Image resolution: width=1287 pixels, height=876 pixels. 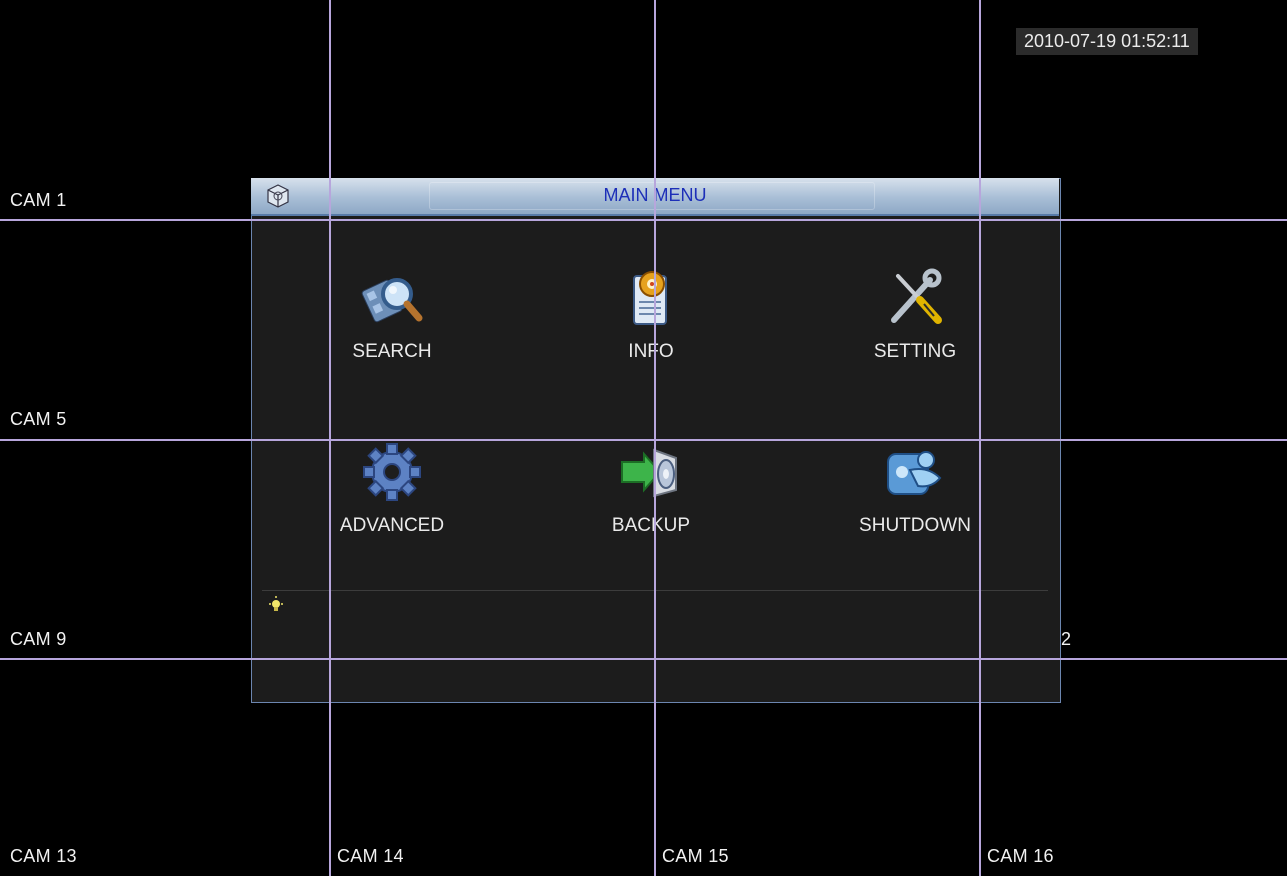 I want to click on grid-divider-h1, so click(x=643, y=220).